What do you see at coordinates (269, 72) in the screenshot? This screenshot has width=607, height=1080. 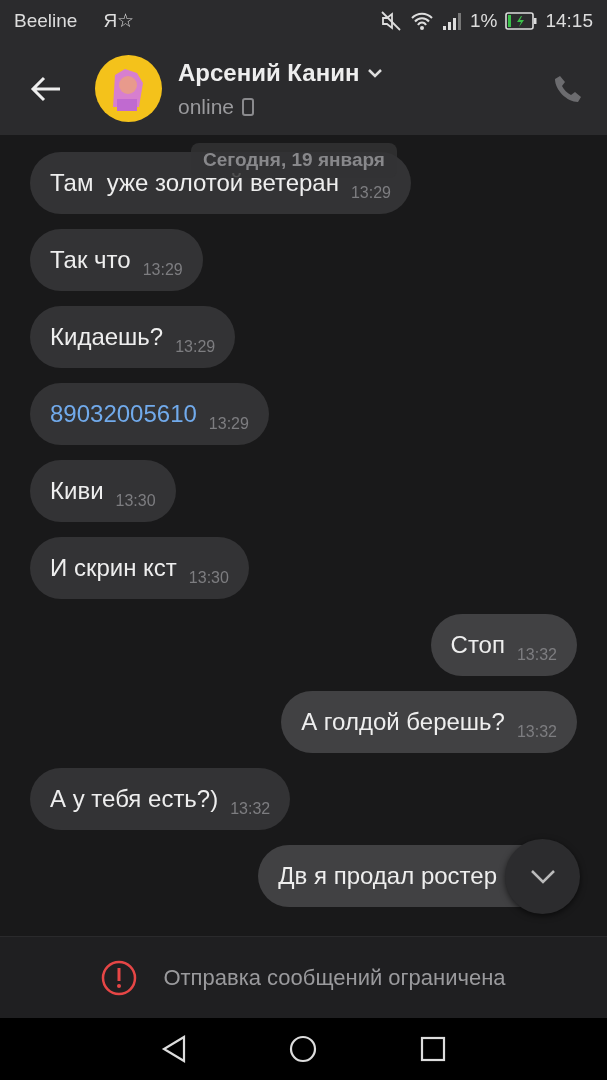 I see `contact-name: Арсений Канин` at bounding box center [269, 72].